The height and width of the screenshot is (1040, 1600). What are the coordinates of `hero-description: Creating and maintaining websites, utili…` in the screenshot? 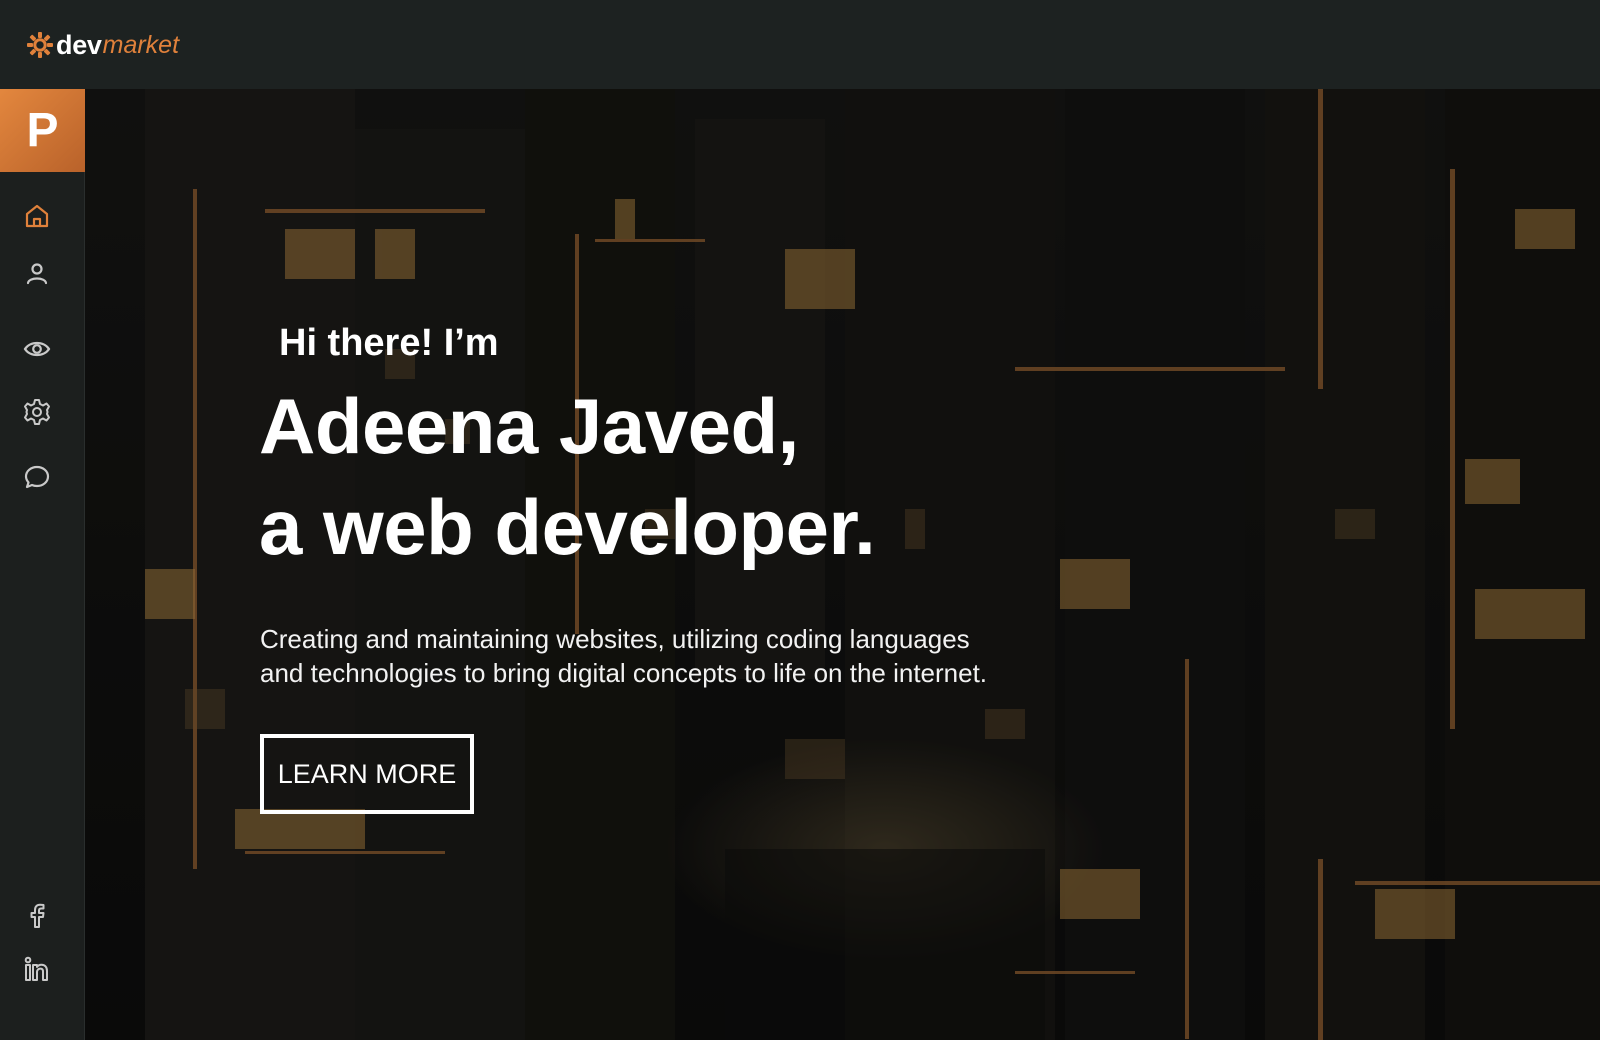 It's located at (700, 656).